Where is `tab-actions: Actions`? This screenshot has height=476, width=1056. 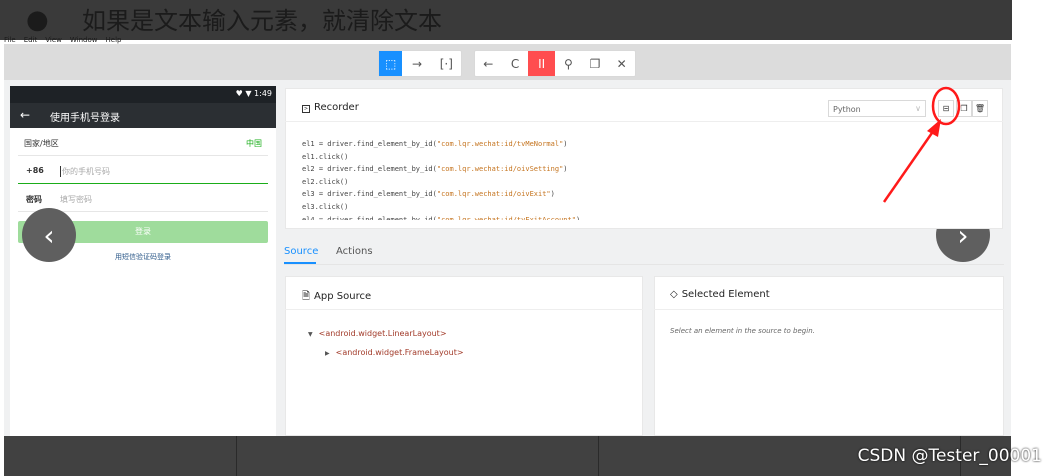 tab-actions: Actions is located at coordinates (354, 251).